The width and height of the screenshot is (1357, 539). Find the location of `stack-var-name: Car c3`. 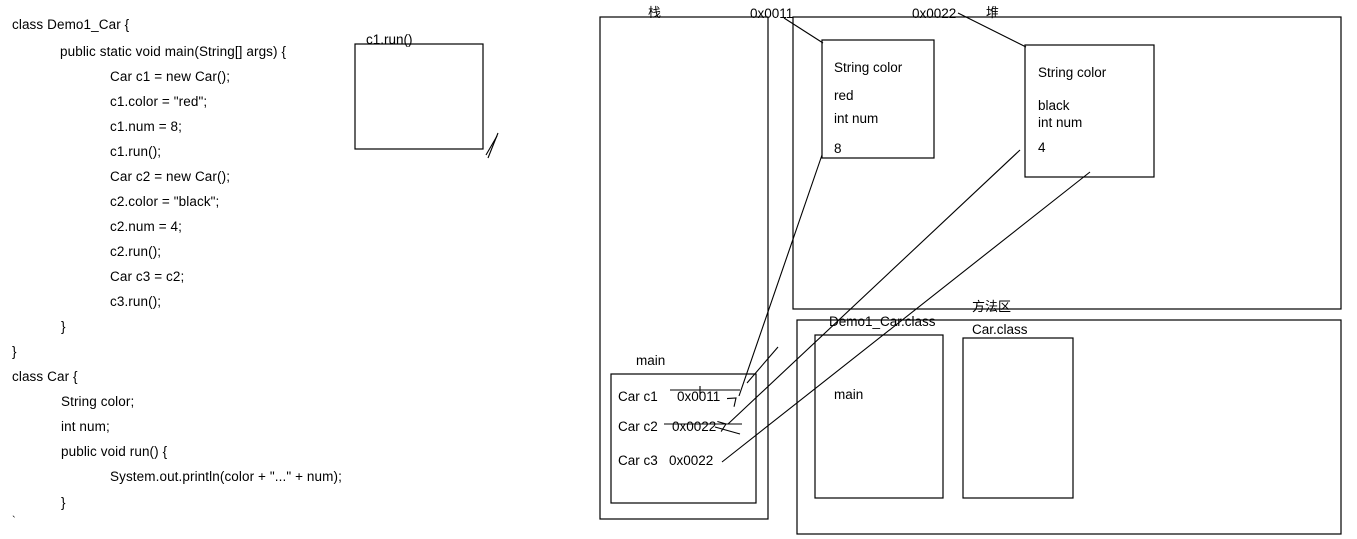

stack-var-name: Car c3 is located at coordinates (638, 460).